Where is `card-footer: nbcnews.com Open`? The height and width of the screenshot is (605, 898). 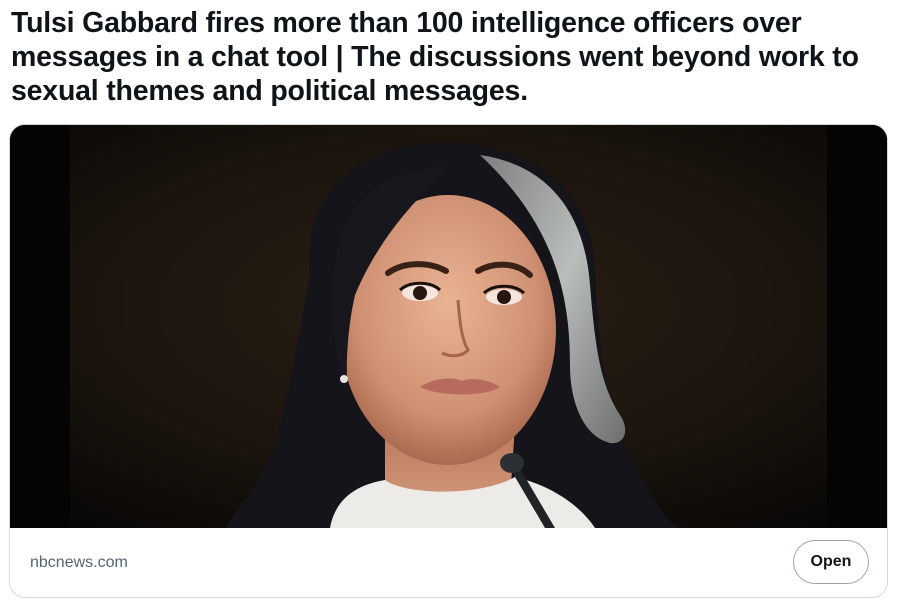
card-footer: nbcnews.com Open is located at coordinates (448, 562).